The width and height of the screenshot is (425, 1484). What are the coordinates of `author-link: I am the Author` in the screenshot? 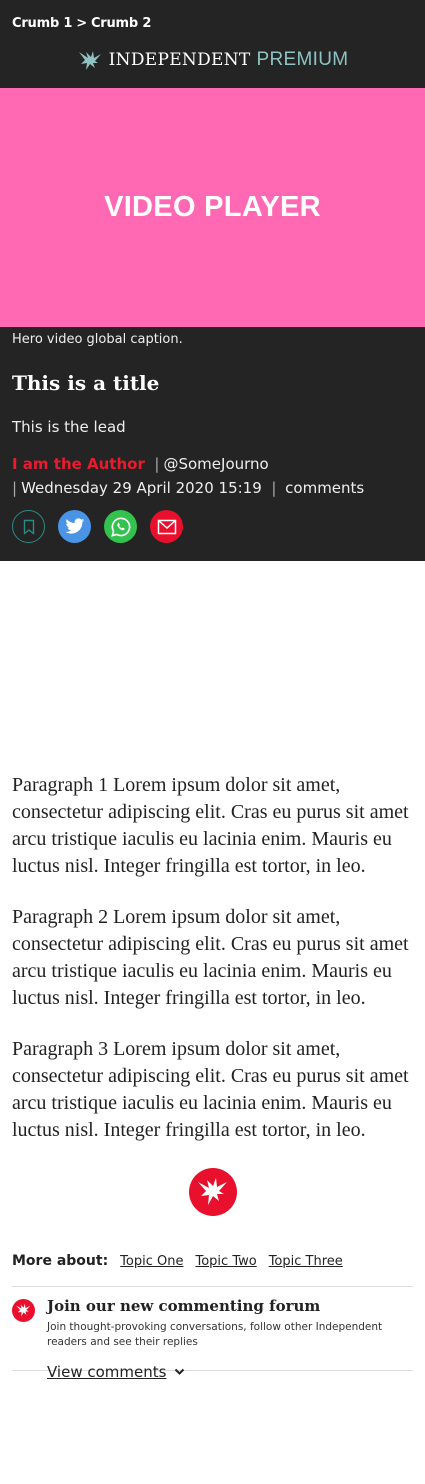 It's located at (78, 464).